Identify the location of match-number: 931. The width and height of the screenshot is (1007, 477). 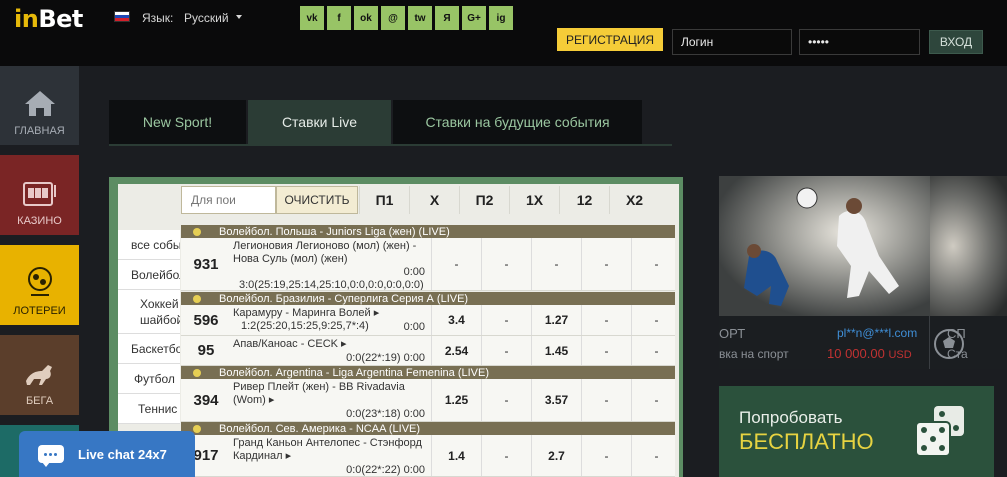
(206, 264).